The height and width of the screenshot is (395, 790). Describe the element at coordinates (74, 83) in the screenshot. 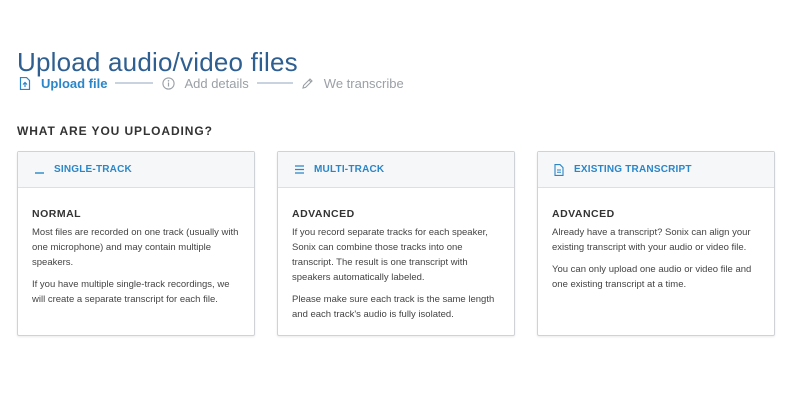

I see `step-label: Upload file` at that location.